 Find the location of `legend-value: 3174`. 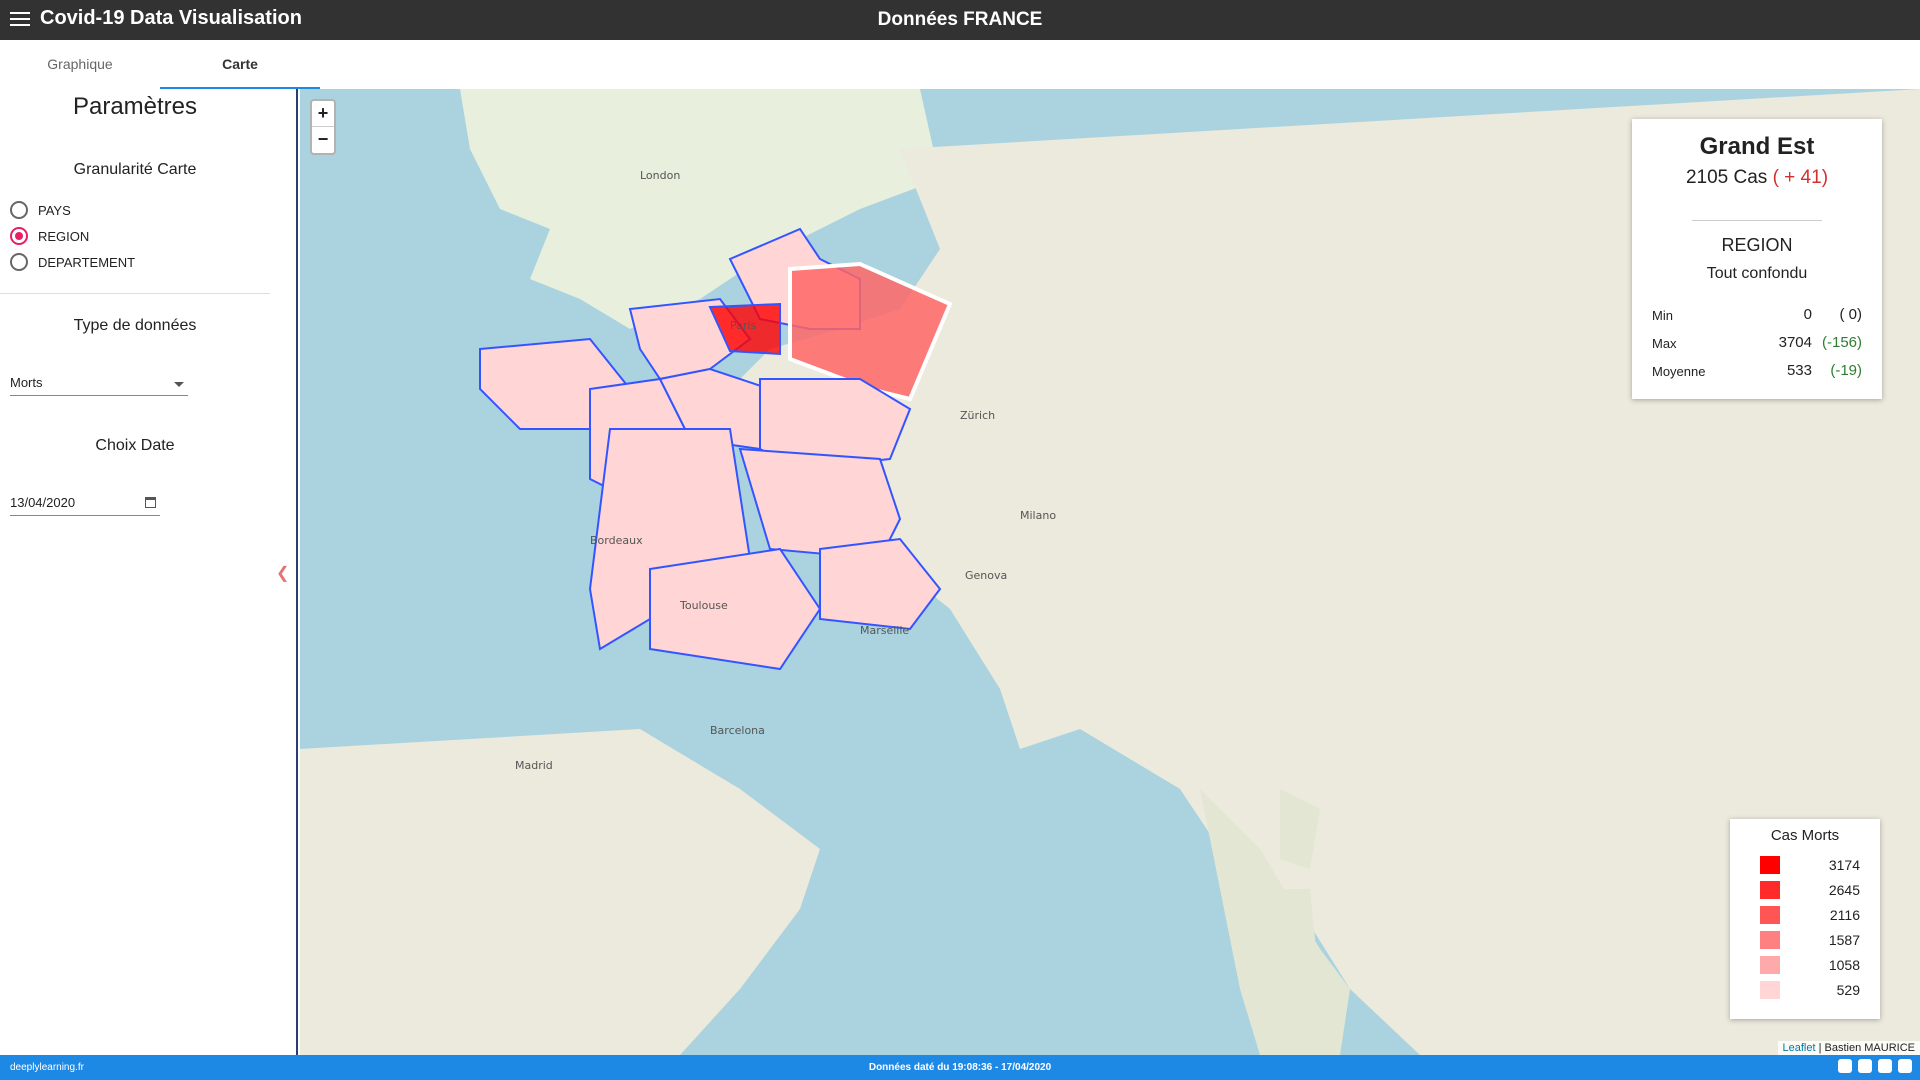

legend-value: 3174 is located at coordinates (1844, 865).